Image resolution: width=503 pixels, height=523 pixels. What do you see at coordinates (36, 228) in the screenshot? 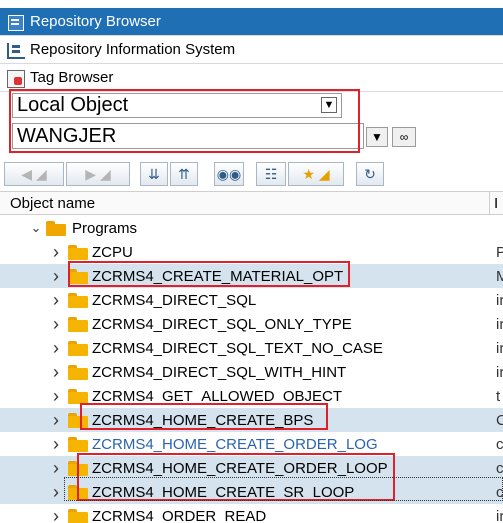
I see `chevron-down-icon: ⌄` at bounding box center [36, 228].